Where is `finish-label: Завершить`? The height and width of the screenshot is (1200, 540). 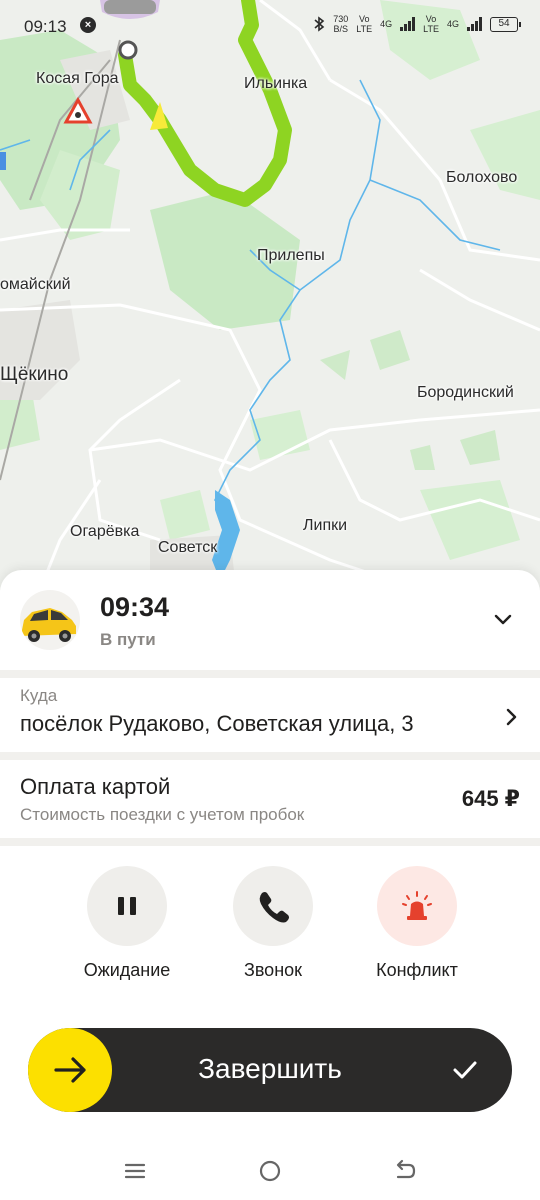
finish-label: Завершить is located at coordinates (270, 1068).